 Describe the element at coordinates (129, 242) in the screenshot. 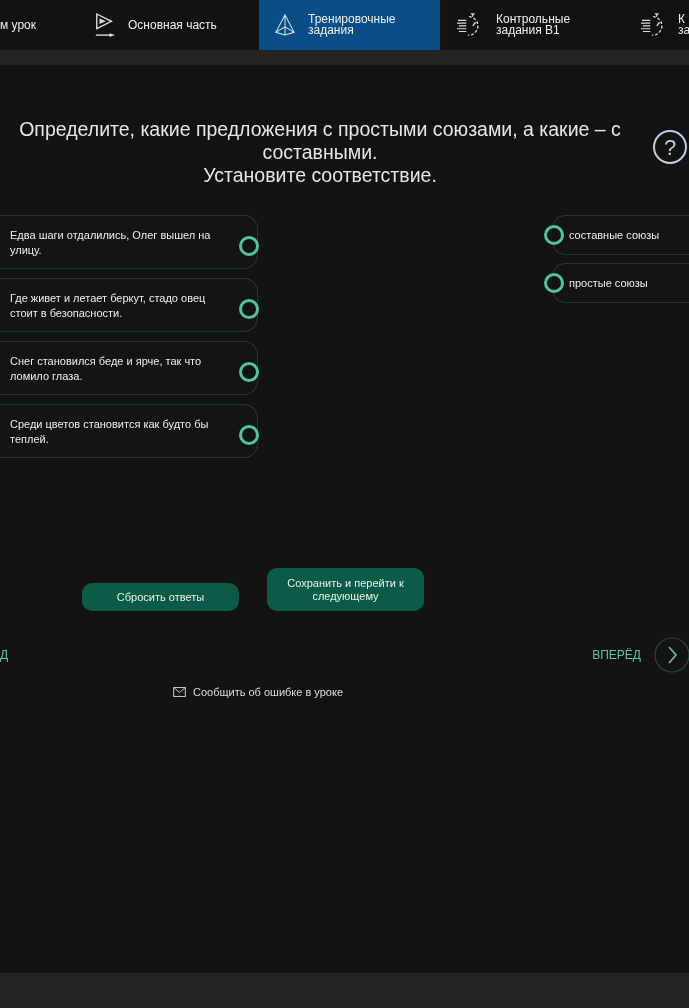

I see `sentence-card: Едва шаги отдалились, Олег вышел на улицу.` at that location.